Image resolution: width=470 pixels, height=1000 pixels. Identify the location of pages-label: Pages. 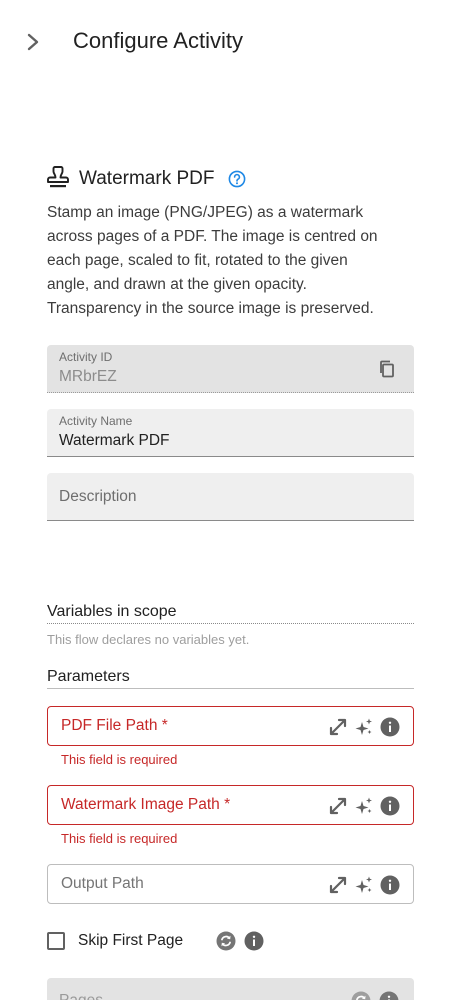
(81, 996).